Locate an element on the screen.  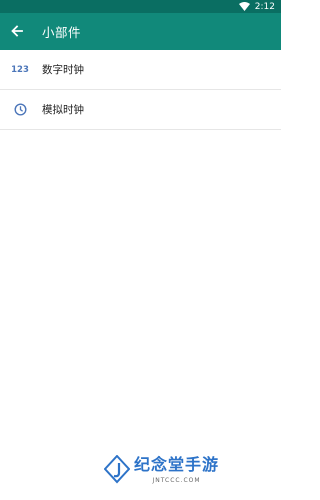
list-item-analog-clock: 模拟时钟 is located at coordinates (140, 110).